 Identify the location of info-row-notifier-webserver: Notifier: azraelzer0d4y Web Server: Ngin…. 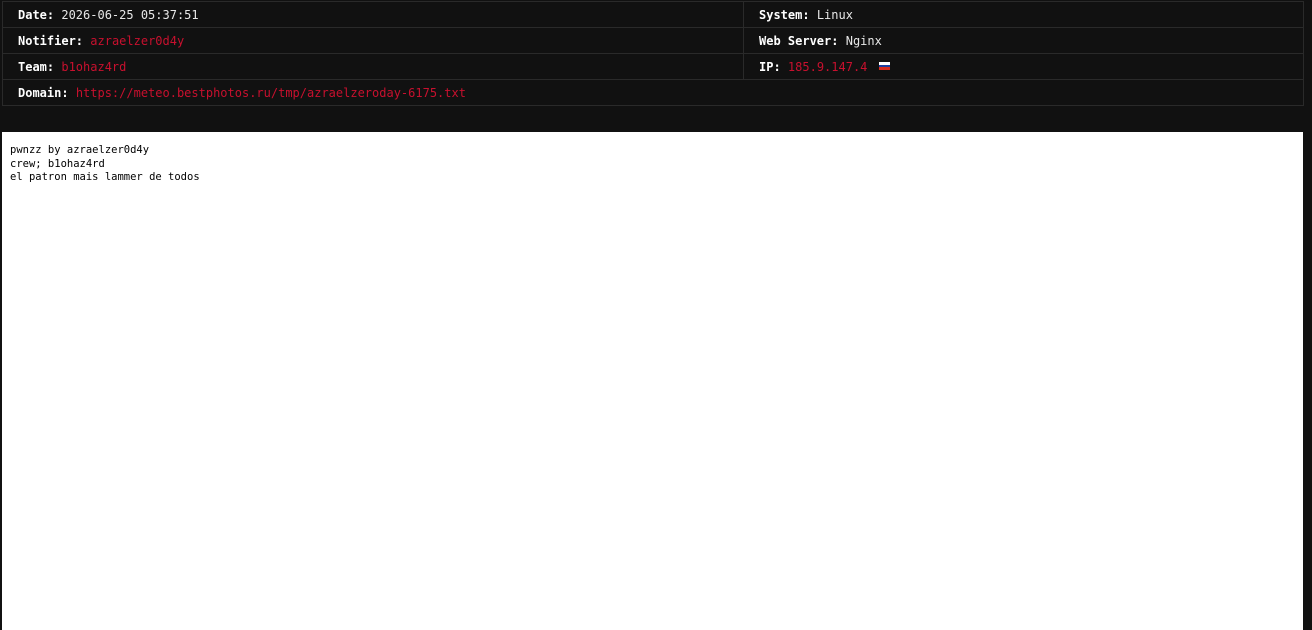
(653, 40).